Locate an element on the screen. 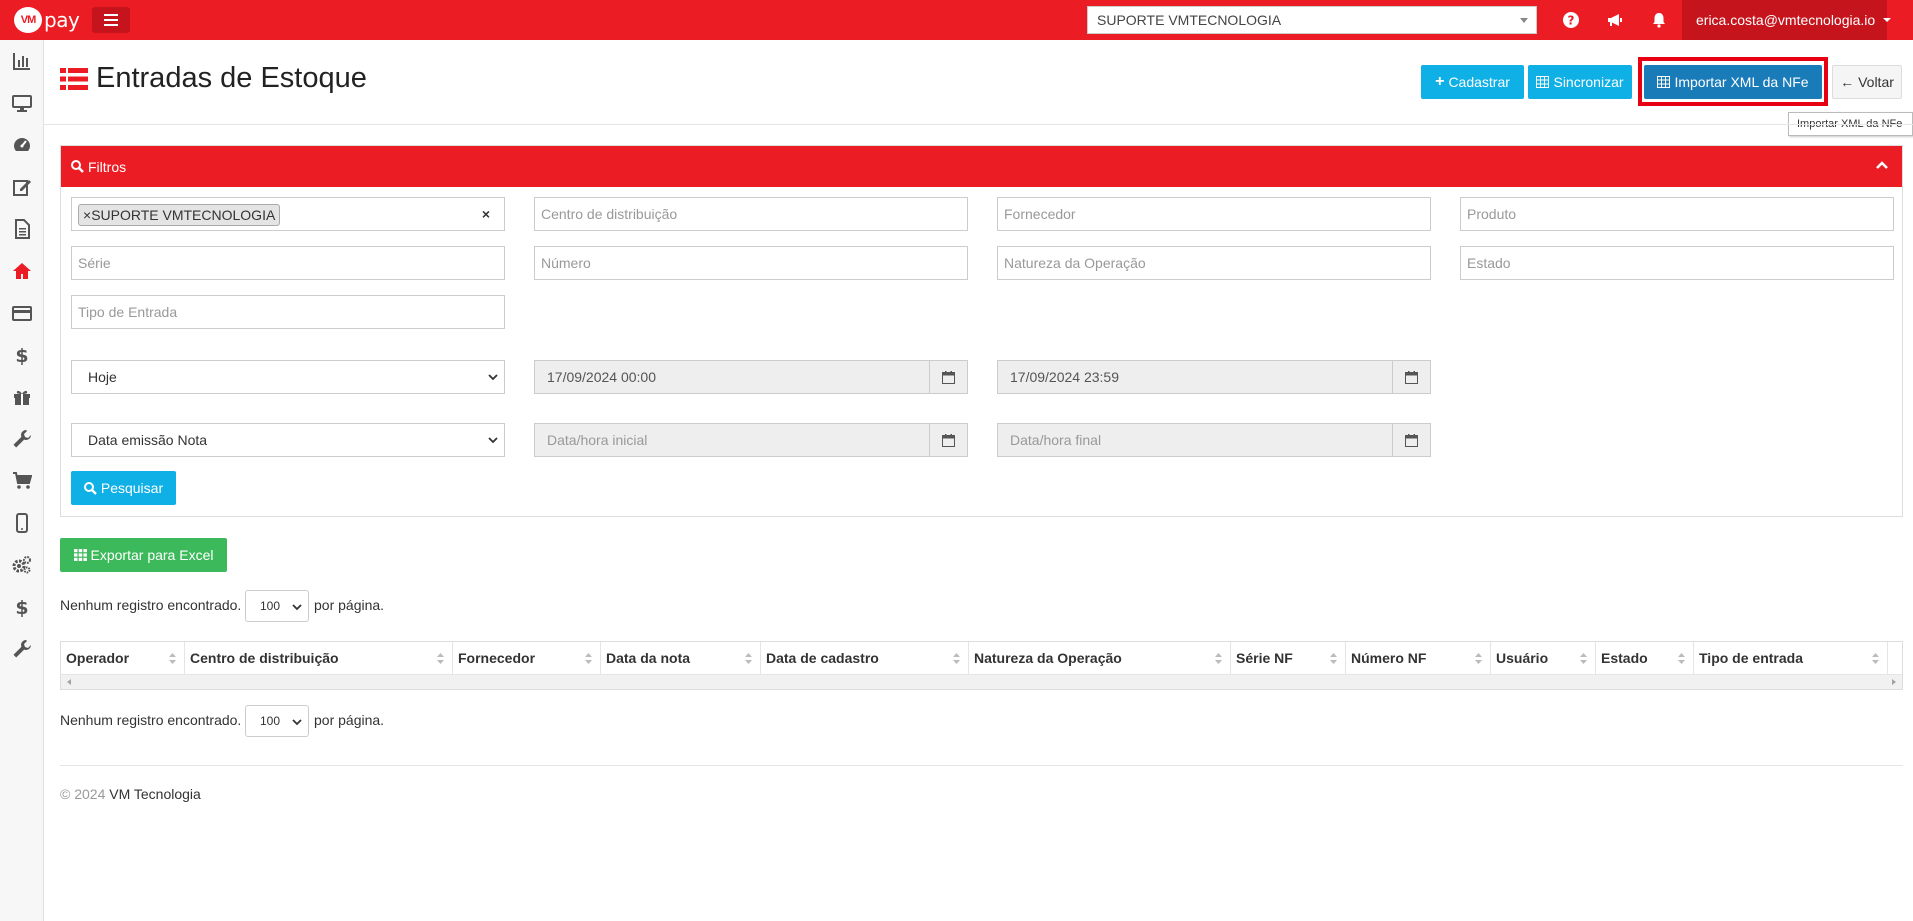 The image size is (1913, 921). sidebar-item-settings is located at coordinates (21, 565).